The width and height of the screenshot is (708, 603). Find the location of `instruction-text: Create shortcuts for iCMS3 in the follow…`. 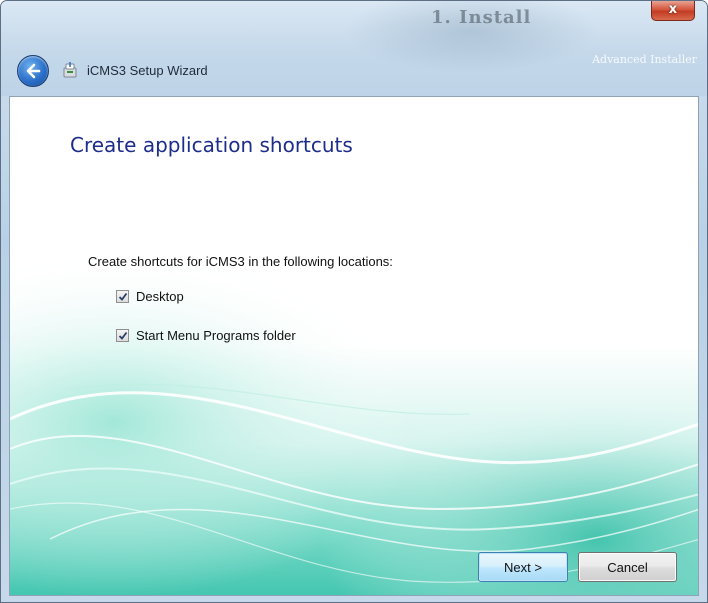

instruction-text: Create shortcuts for iCMS3 in the follow… is located at coordinates (240, 261).